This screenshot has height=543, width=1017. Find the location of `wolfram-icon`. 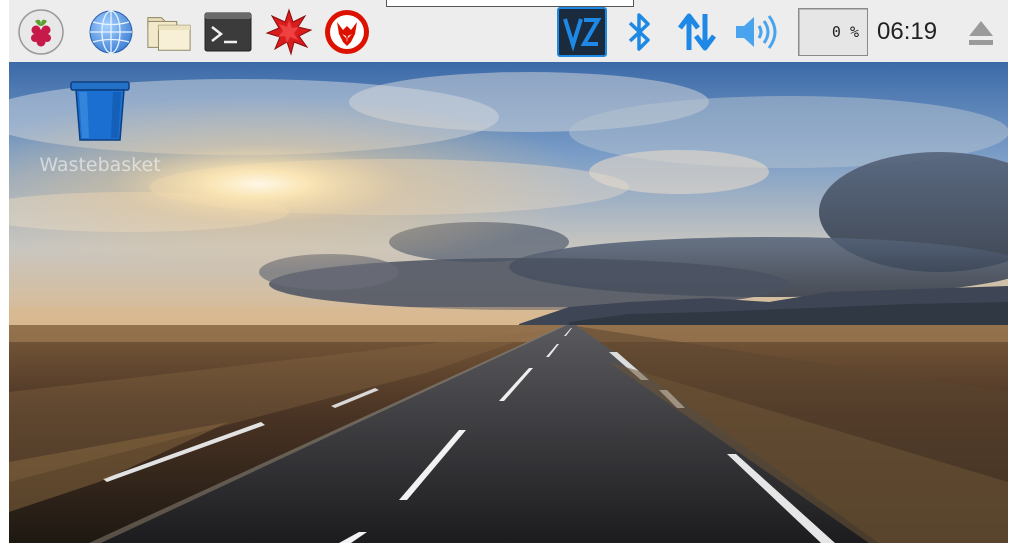

wolfram-icon is located at coordinates (347, 32).